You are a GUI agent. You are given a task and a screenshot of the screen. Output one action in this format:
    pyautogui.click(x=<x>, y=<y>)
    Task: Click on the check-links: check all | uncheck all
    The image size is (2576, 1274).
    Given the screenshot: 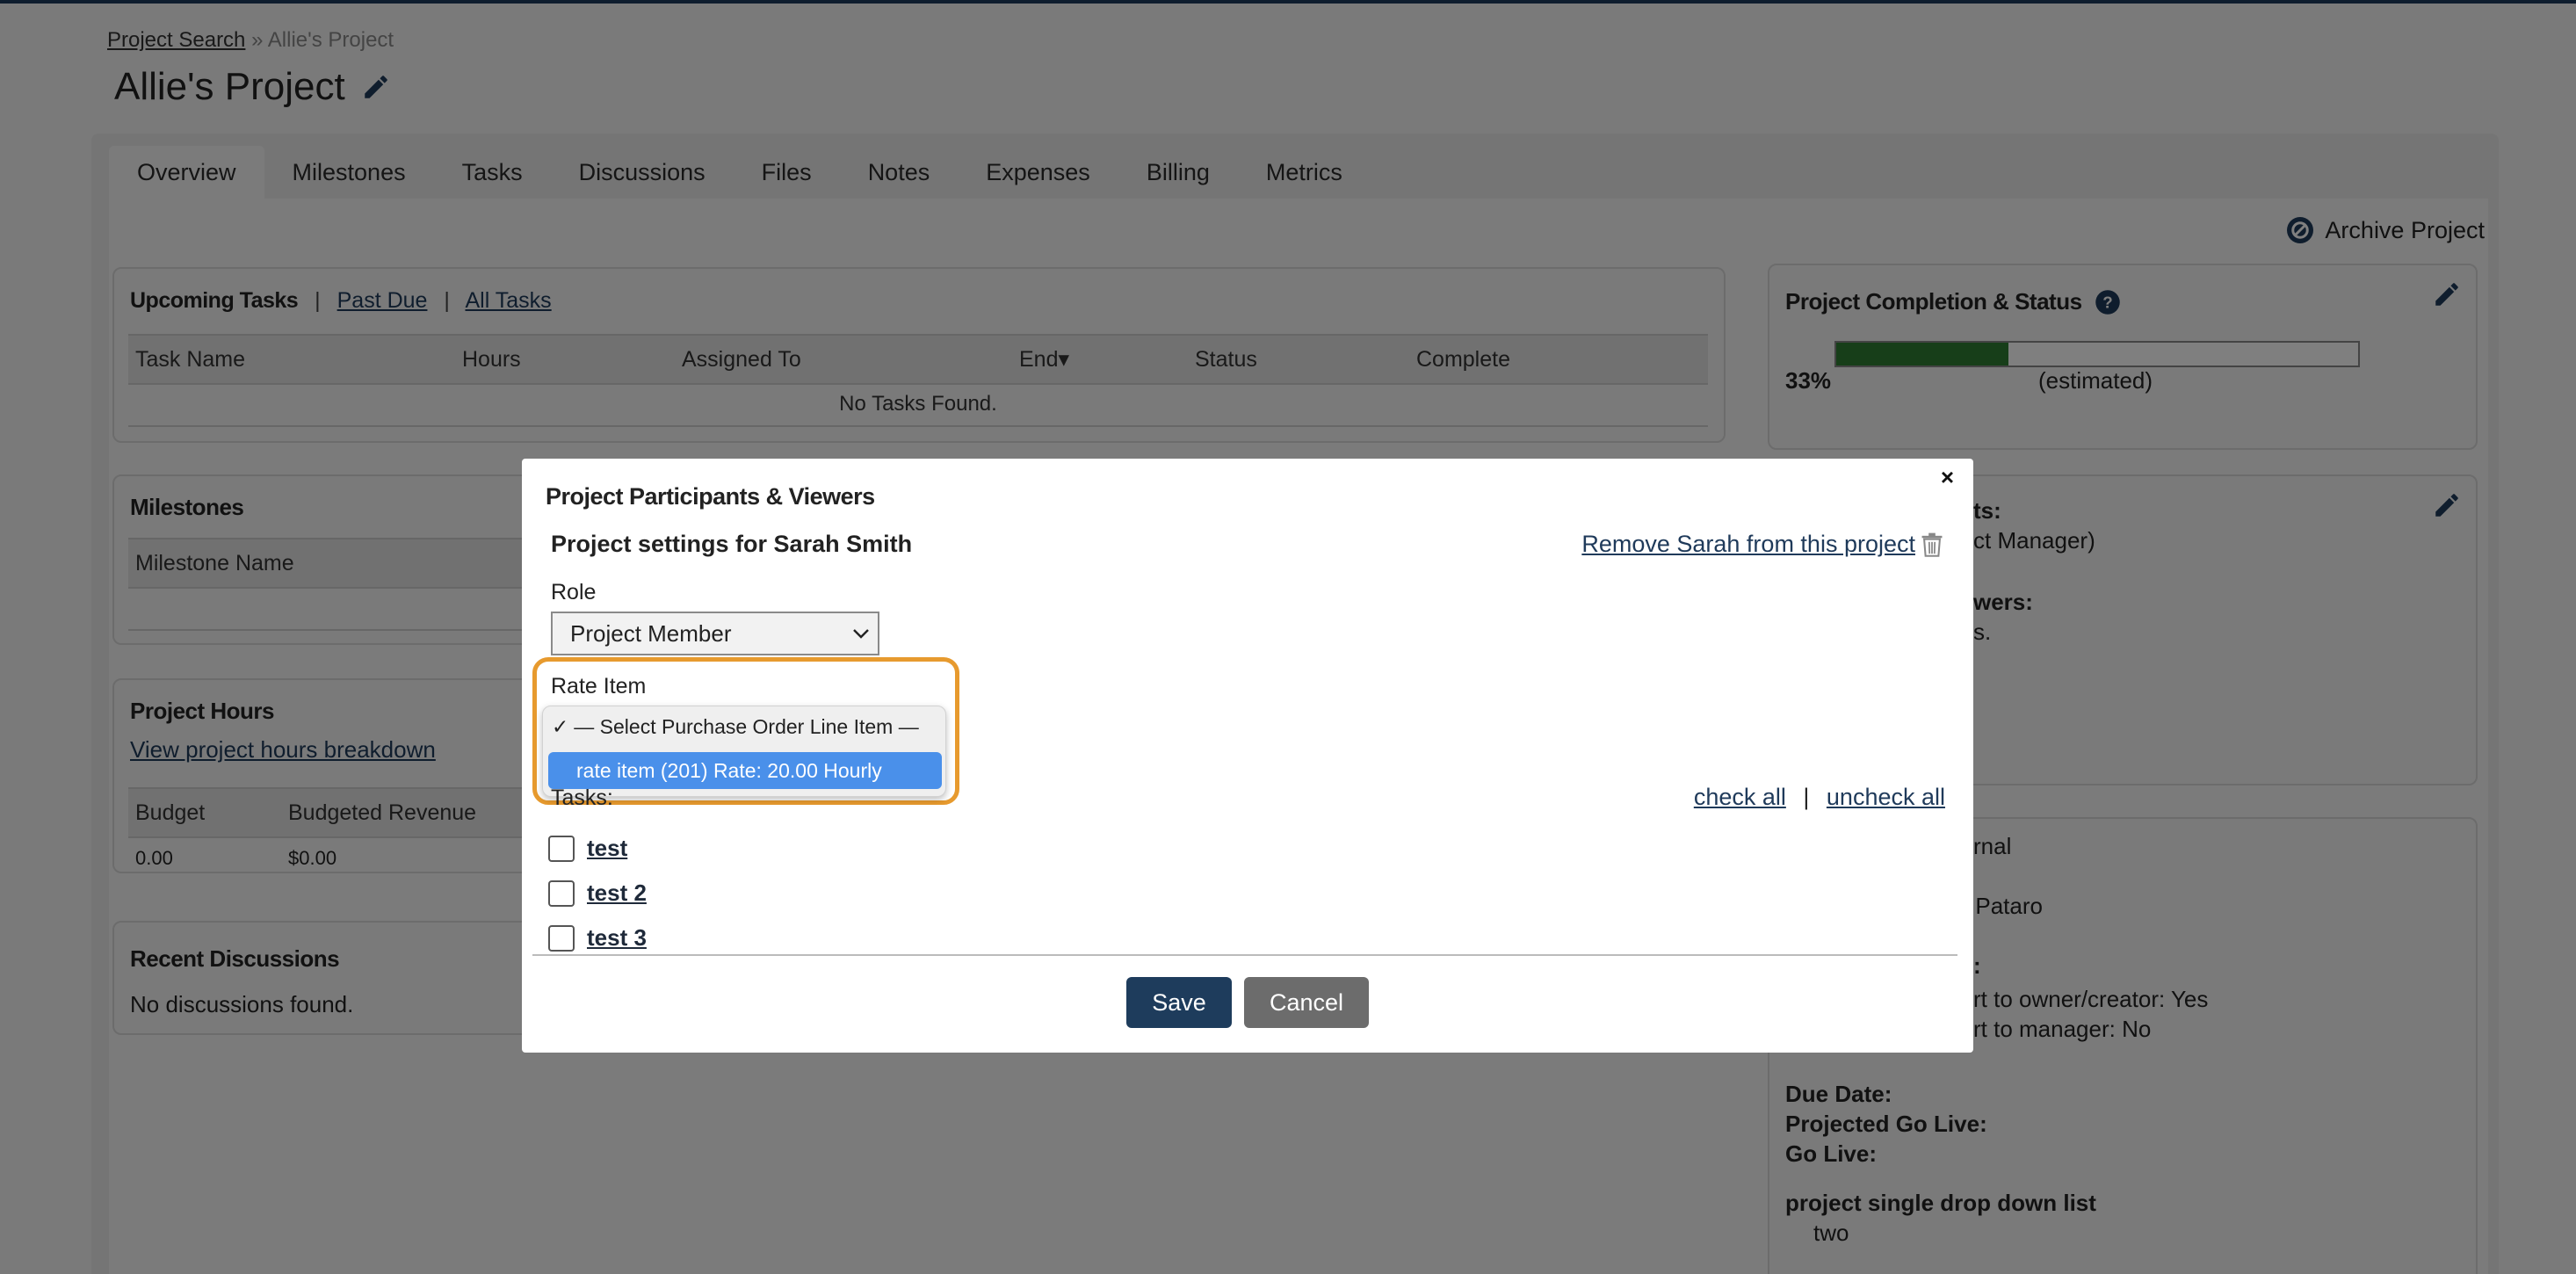 What is the action you would take?
    pyautogui.click(x=1819, y=797)
    